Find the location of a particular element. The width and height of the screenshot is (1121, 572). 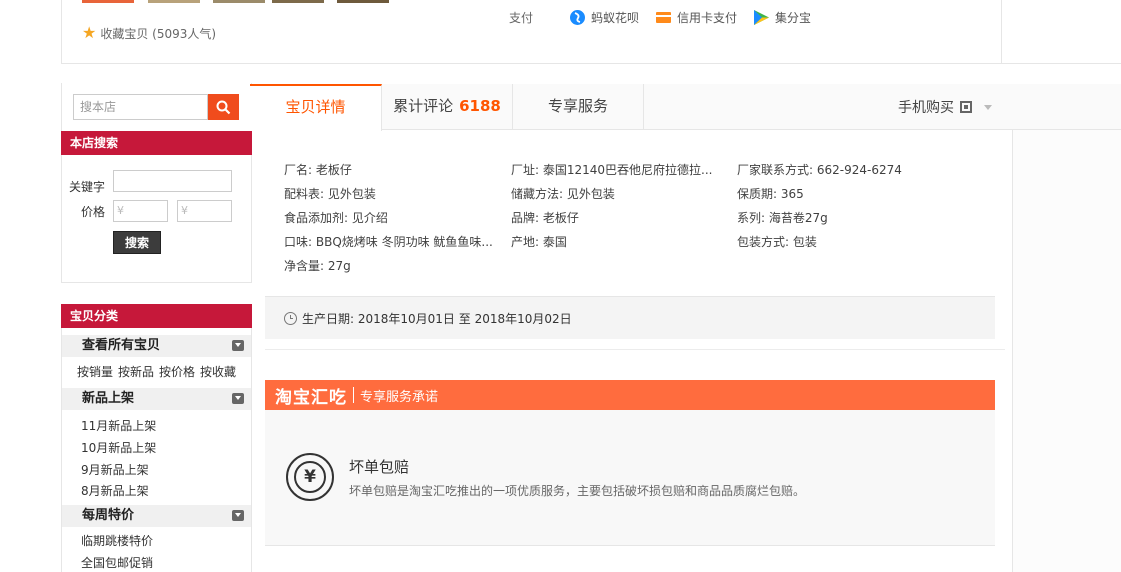

pay-method-jifenbao: 集分宝 is located at coordinates (782, 17).